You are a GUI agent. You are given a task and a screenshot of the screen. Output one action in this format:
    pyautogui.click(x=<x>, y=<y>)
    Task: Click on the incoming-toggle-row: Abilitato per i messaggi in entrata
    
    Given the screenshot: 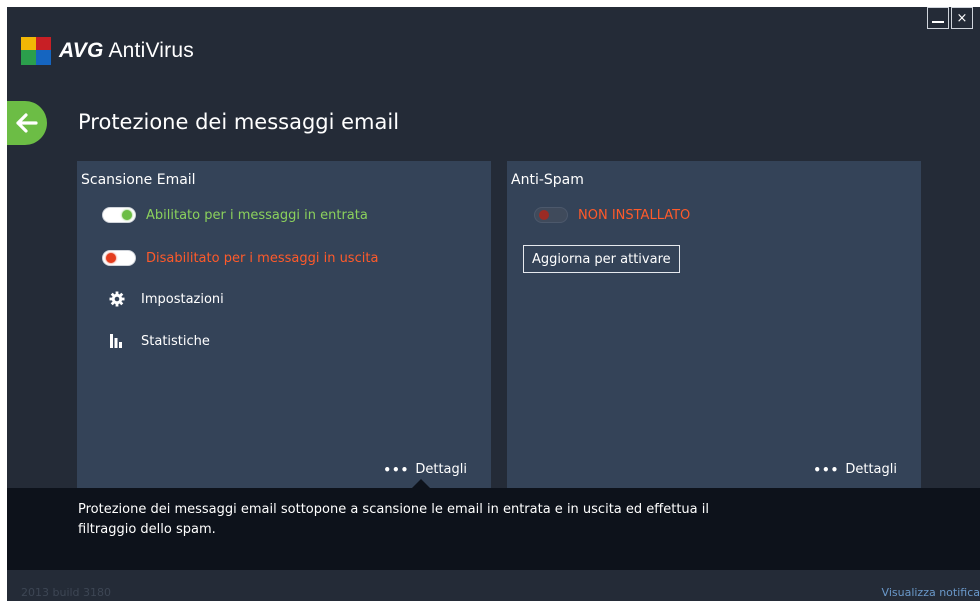 What is the action you would take?
    pyautogui.click(x=235, y=215)
    